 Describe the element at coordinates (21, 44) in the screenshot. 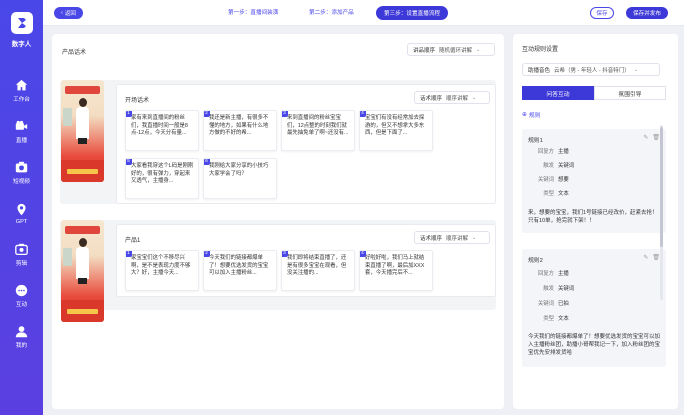

I see `brand-name: 数字人` at that location.